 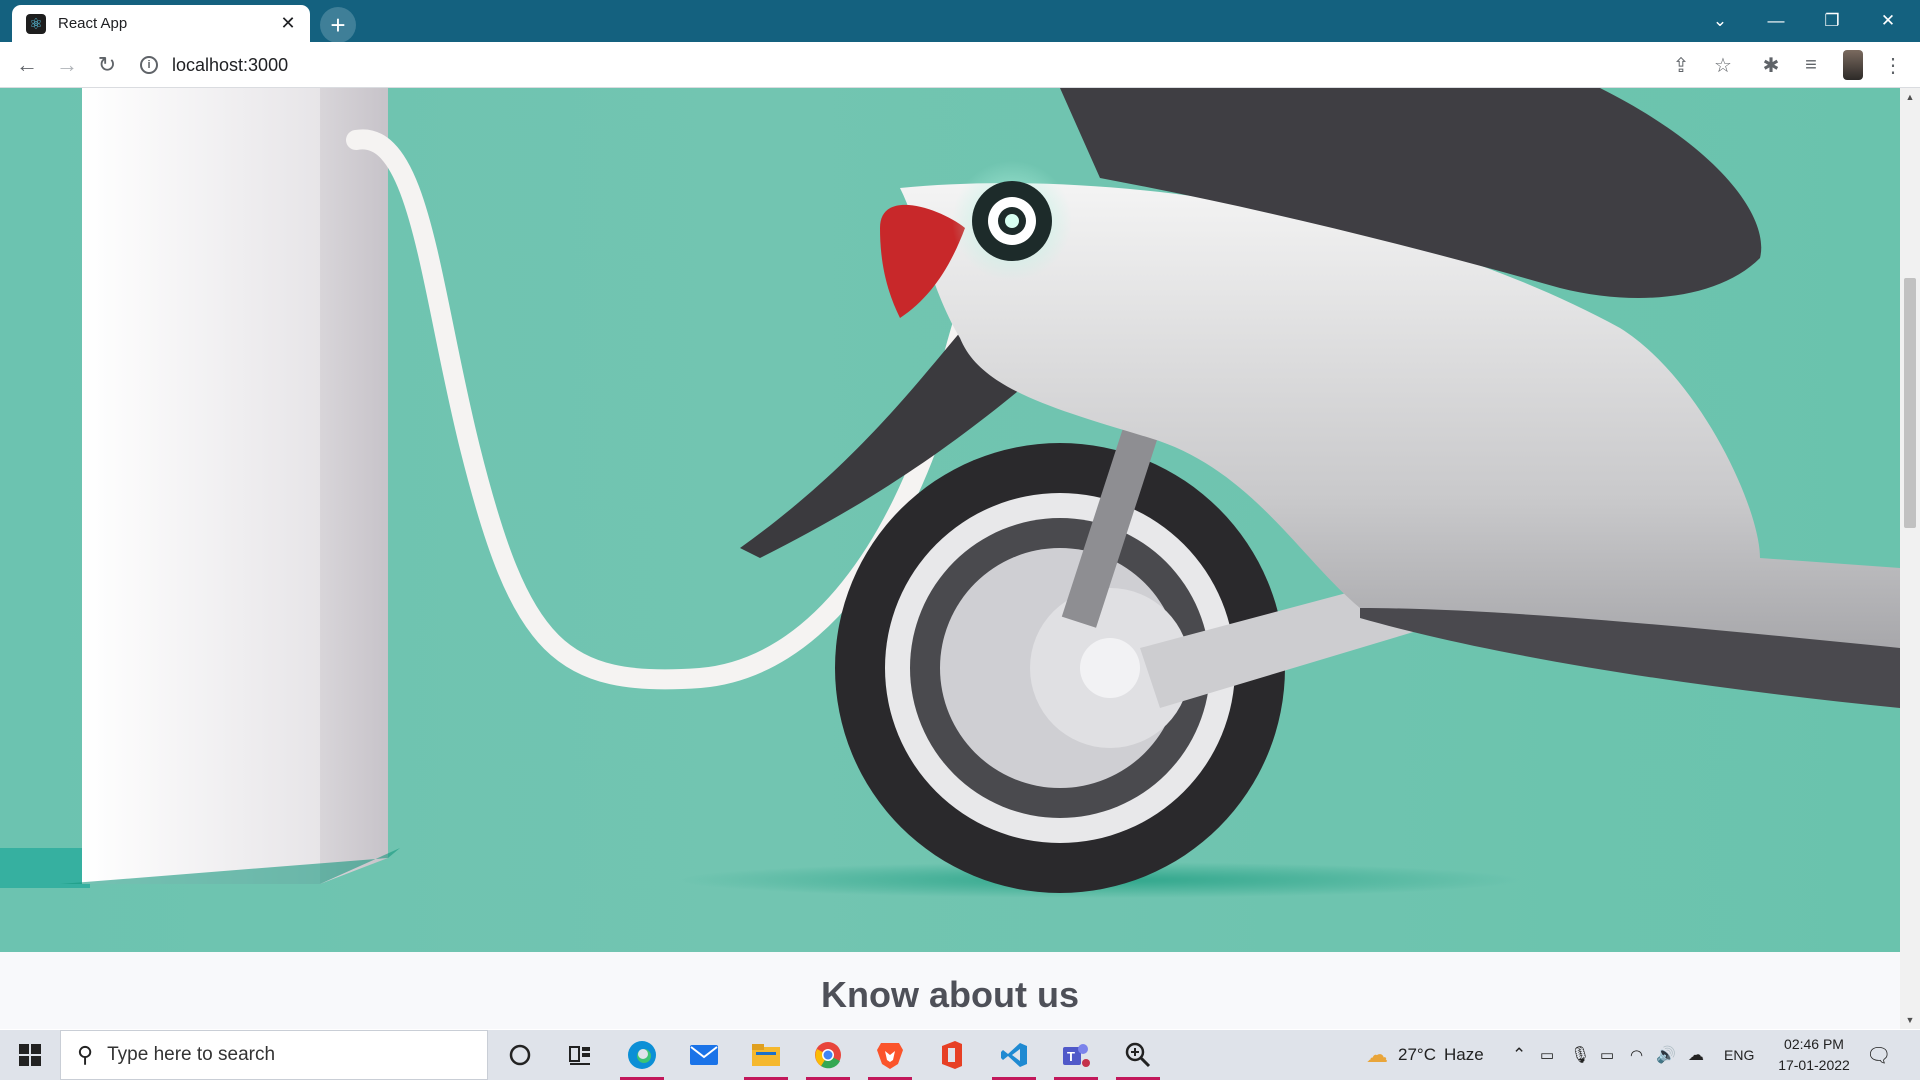 I want to click on meet-now-icon: ▭, so click(x=1547, y=1055).